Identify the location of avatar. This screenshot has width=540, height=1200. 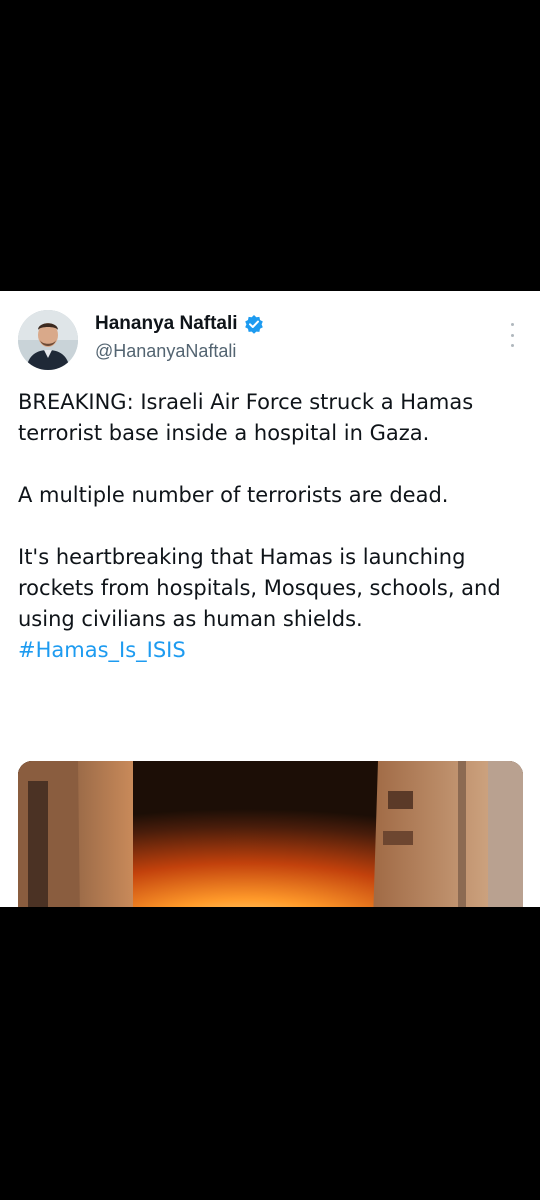
(48, 340).